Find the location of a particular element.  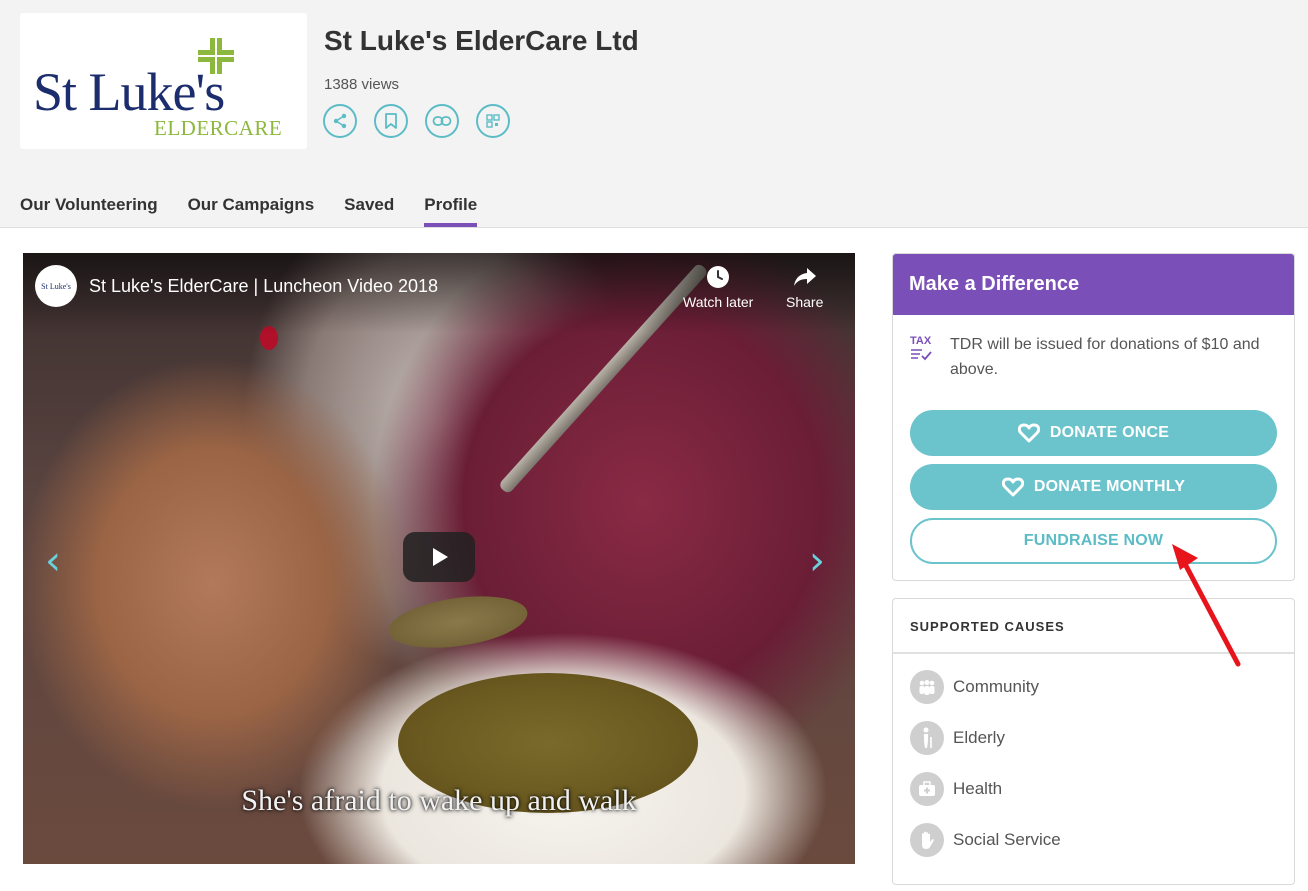

tab-profile: Profile is located at coordinates (450, 211).